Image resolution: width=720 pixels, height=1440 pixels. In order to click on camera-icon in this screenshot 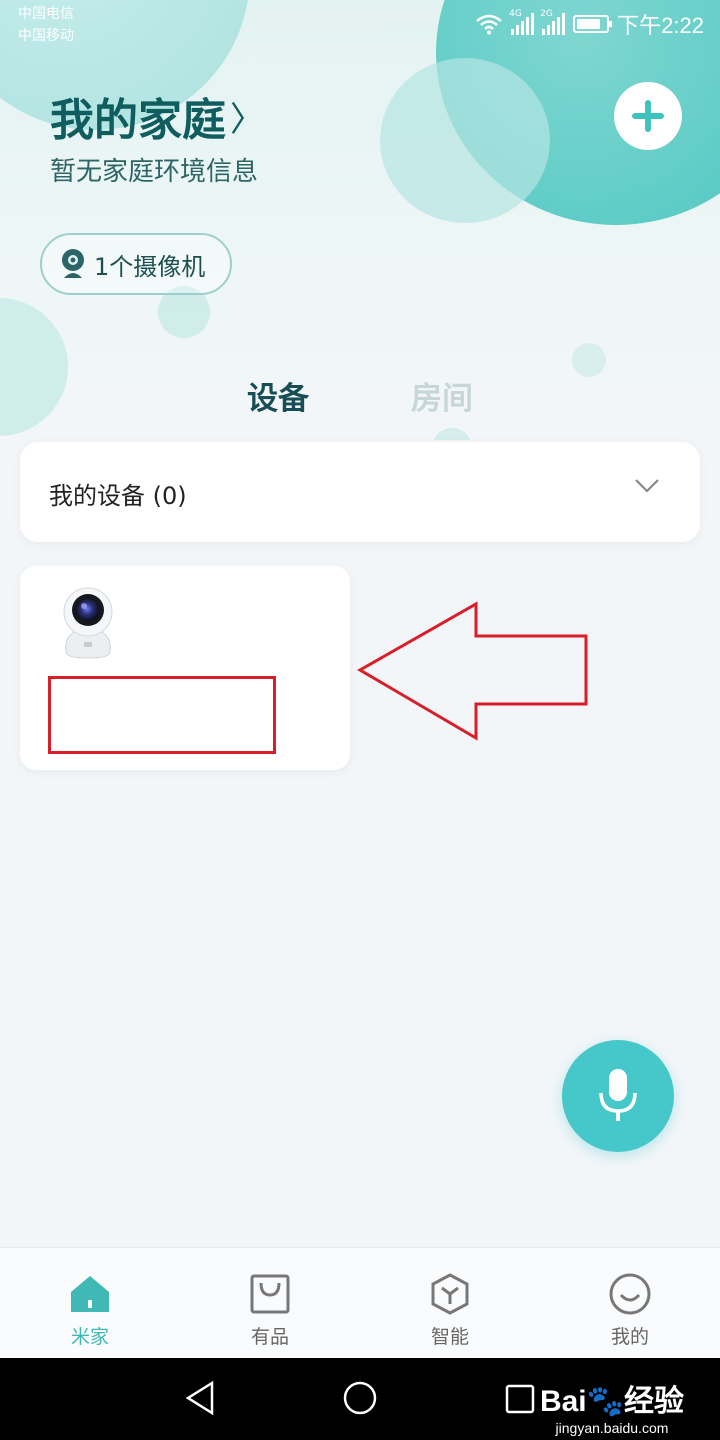, I will do `click(73, 263)`.